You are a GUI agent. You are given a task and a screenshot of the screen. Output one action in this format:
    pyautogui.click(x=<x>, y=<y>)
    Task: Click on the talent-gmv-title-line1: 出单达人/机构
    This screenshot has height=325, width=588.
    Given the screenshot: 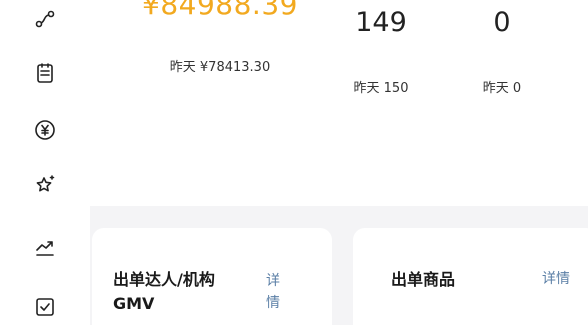 What is the action you would take?
    pyautogui.click(x=164, y=279)
    